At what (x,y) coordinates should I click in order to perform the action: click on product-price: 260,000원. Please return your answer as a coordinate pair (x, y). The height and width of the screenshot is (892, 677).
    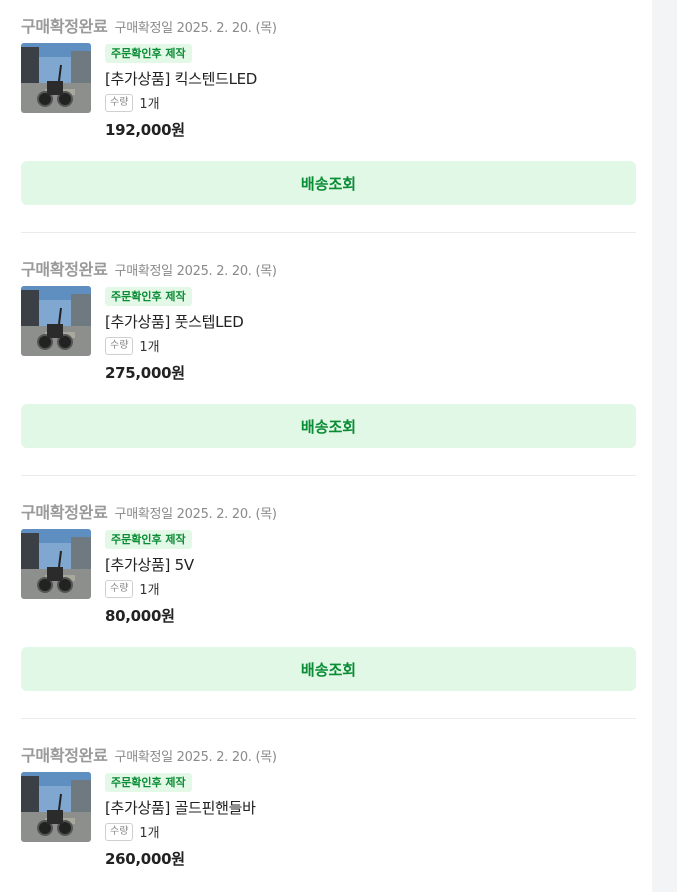
    Looking at the image, I should click on (145, 859).